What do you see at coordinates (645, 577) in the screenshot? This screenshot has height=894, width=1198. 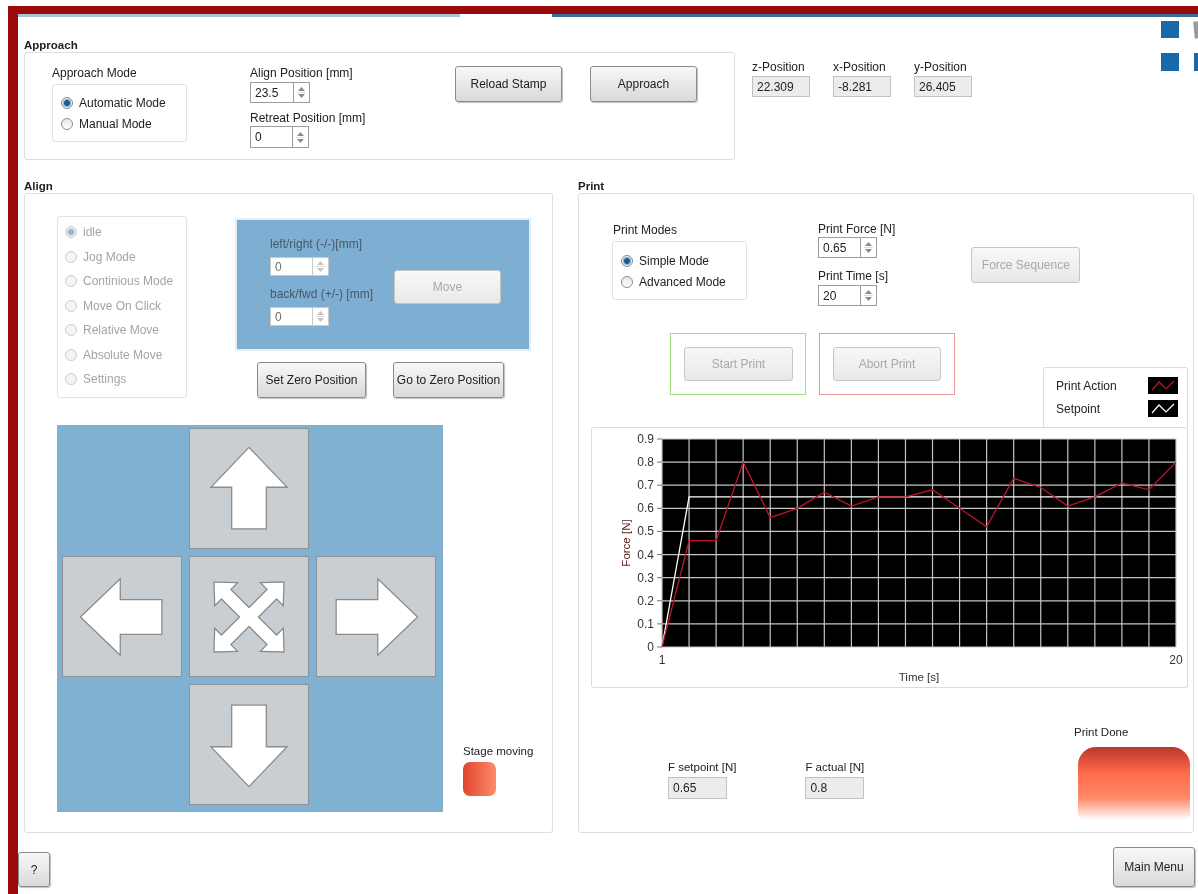 I see `tick-label: 0.3` at bounding box center [645, 577].